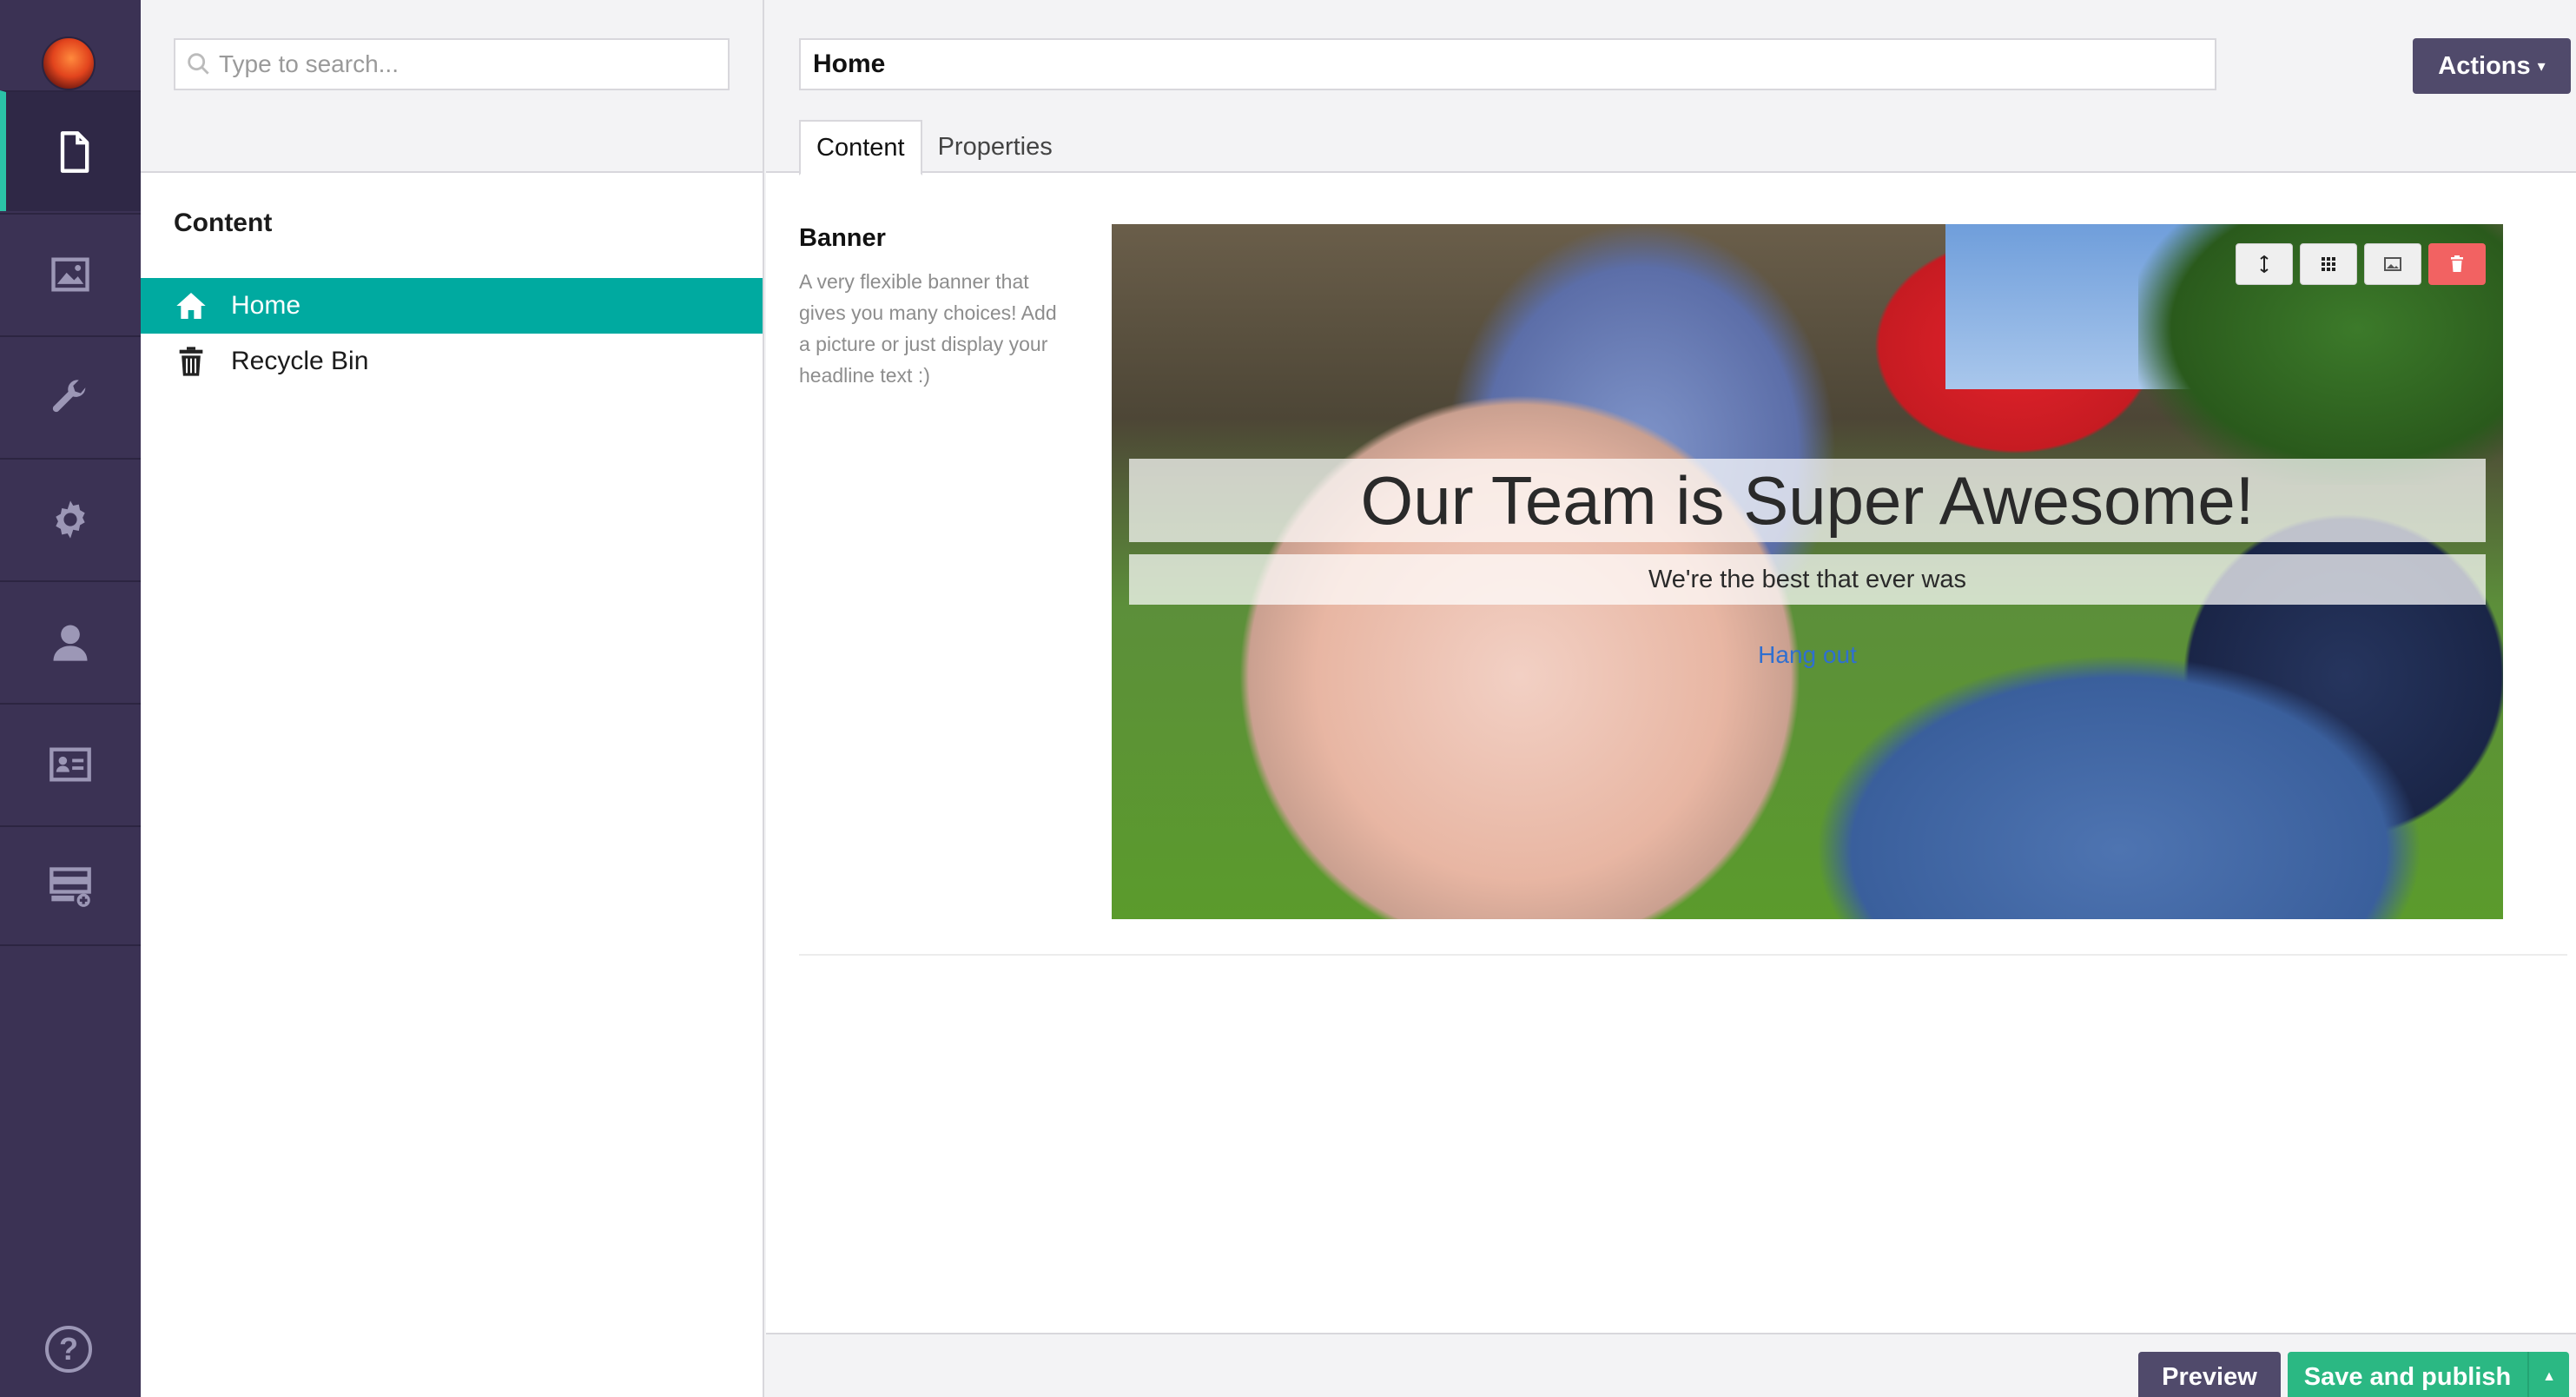 This screenshot has height=1397, width=2576. I want to click on search-icon, so click(199, 64).